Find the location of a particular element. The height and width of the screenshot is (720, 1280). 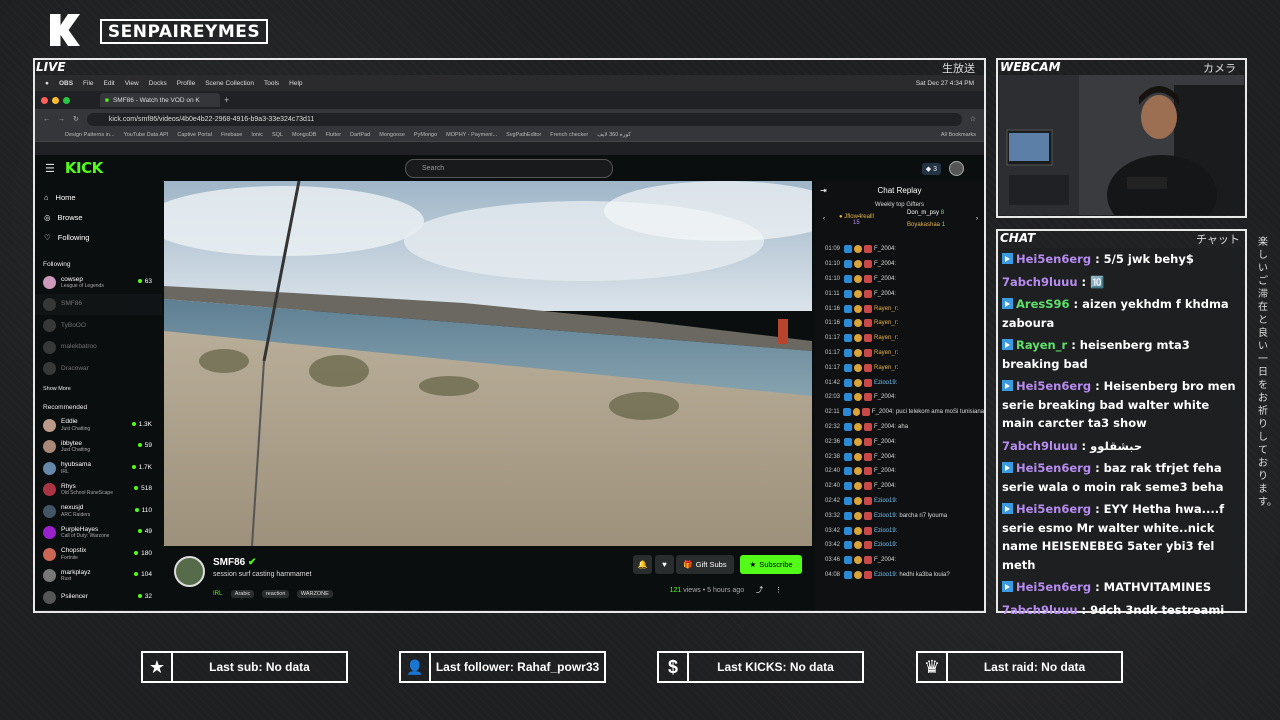

gift-subs-button: 🎁 Gift Subs is located at coordinates (705, 564).